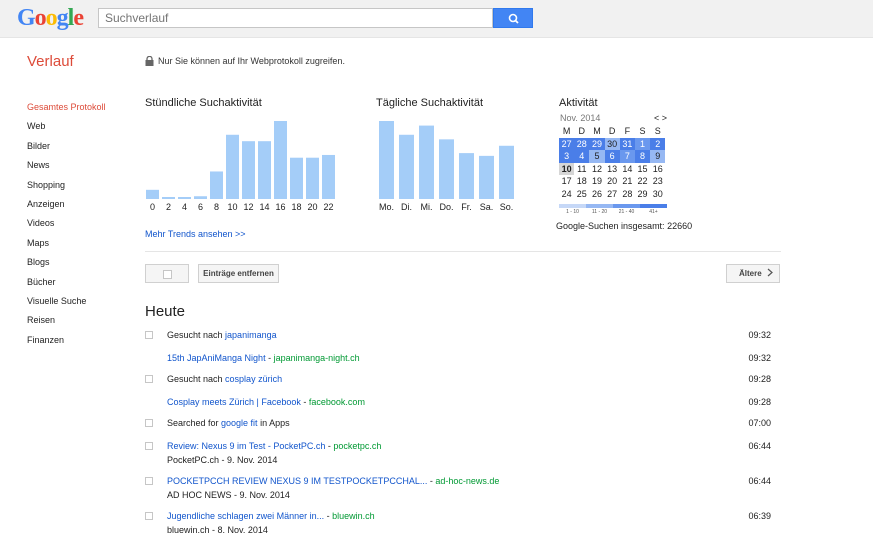 The width and height of the screenshot is (873, 542). I want to click on sidebar-item: Web, so click(66, 129).